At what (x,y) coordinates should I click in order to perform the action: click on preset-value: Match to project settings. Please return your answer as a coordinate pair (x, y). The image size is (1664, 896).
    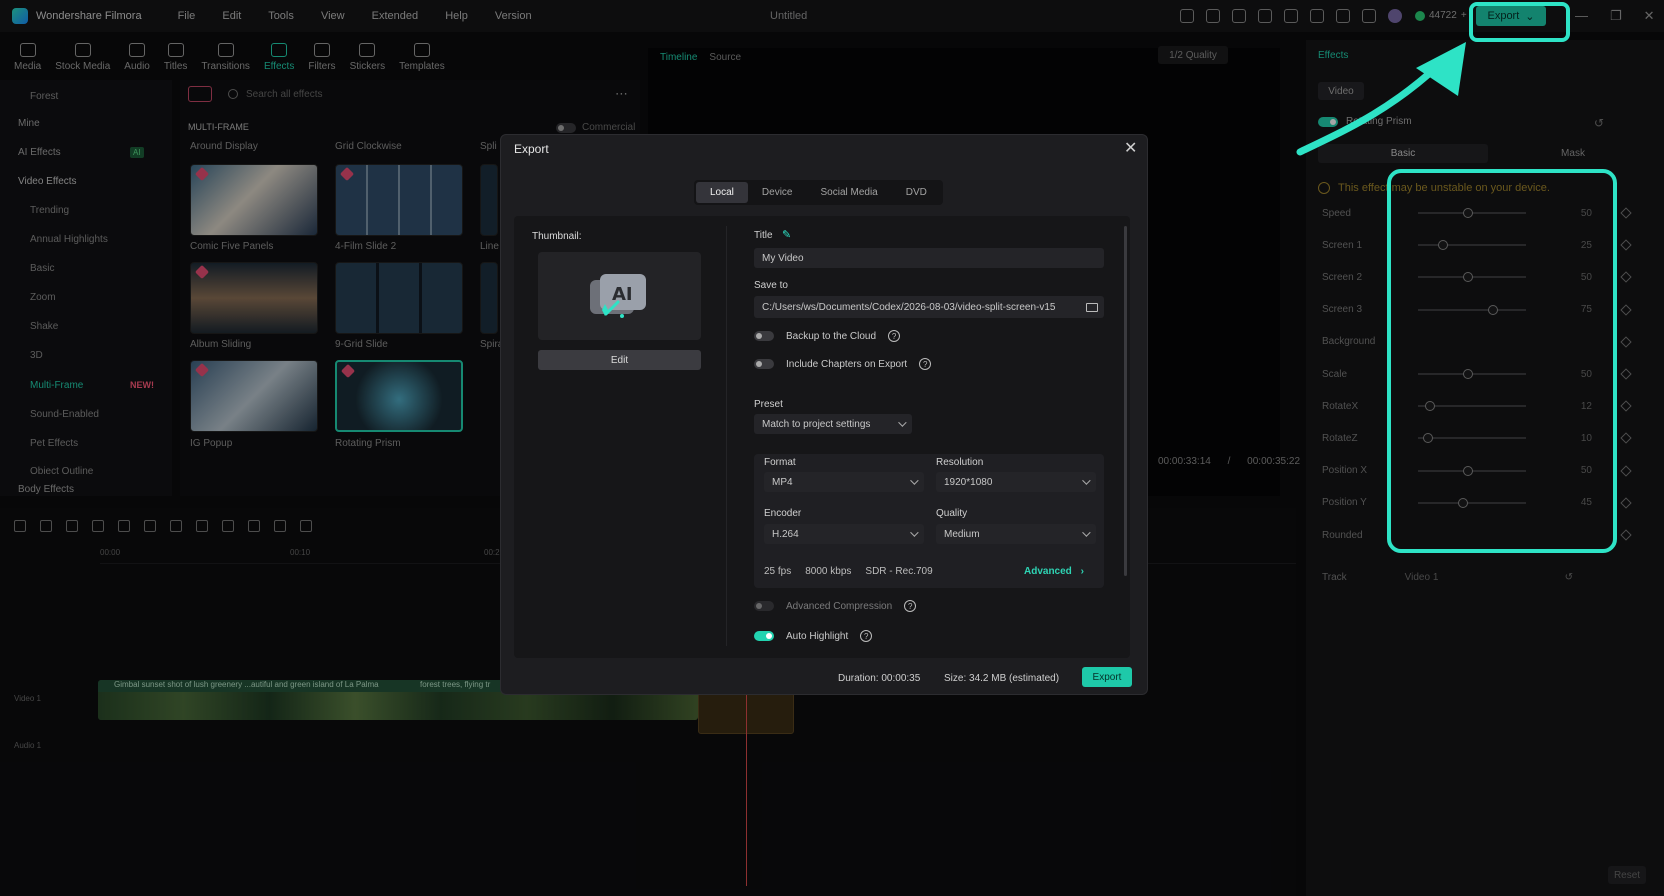
    Looking at the image, I should click on (816, 424).